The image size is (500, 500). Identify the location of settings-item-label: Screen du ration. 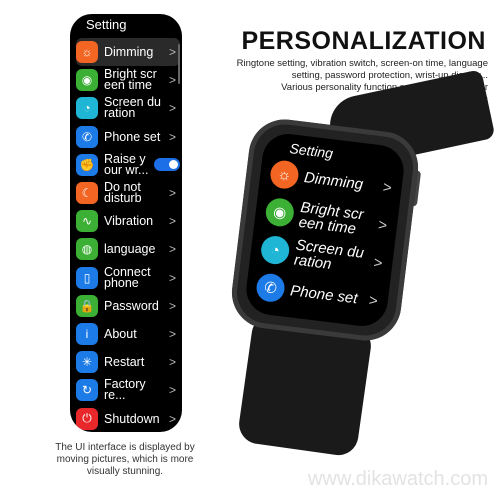
(132, 108).